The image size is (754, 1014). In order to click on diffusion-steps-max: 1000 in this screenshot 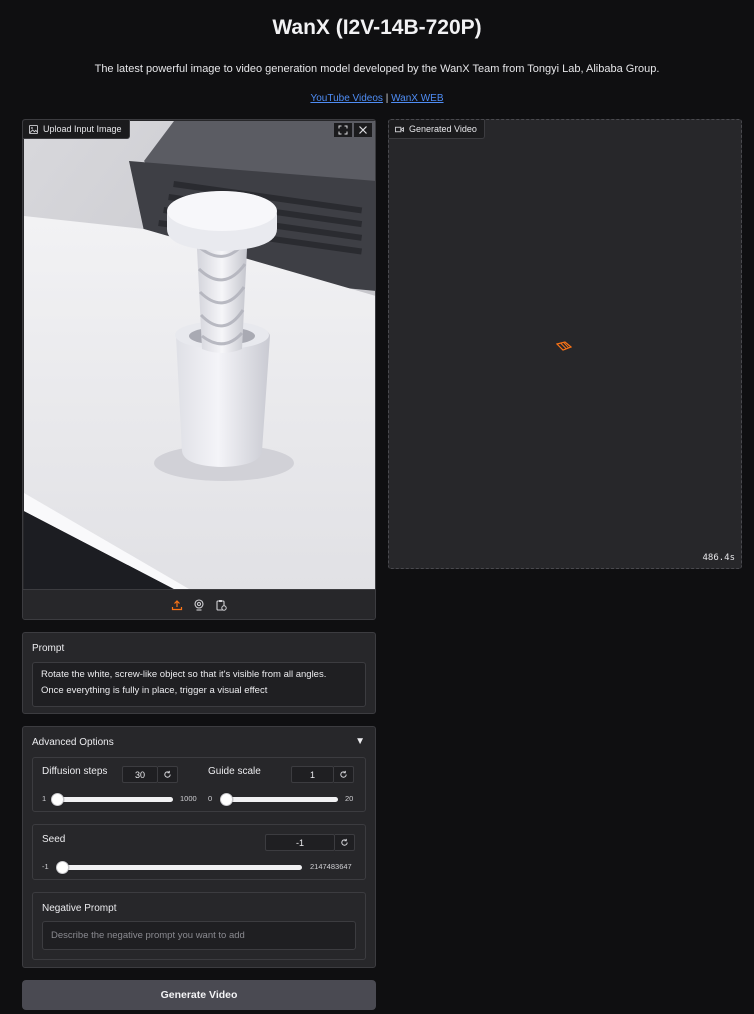, I will do `click(188, 798)`.